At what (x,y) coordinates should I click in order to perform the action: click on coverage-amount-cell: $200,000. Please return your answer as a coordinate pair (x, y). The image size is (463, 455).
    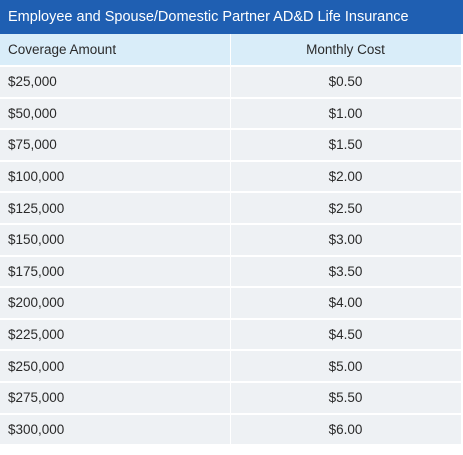
    Looking at the image, I should click on (115, 303).